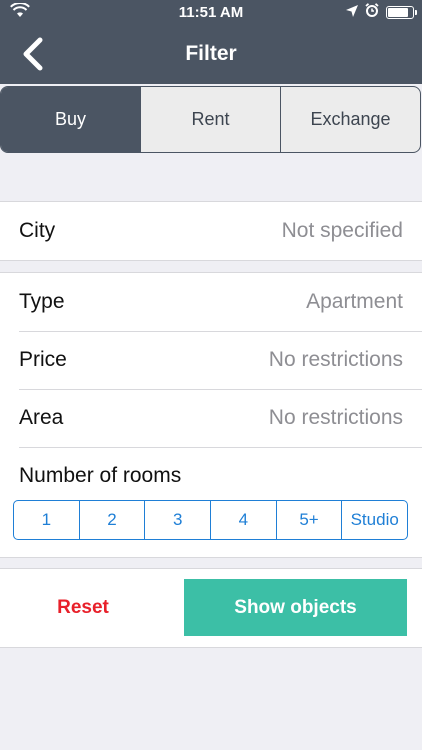 The image size is (422, 750). I want to click on reset-button: Reset, so click(83, 608).